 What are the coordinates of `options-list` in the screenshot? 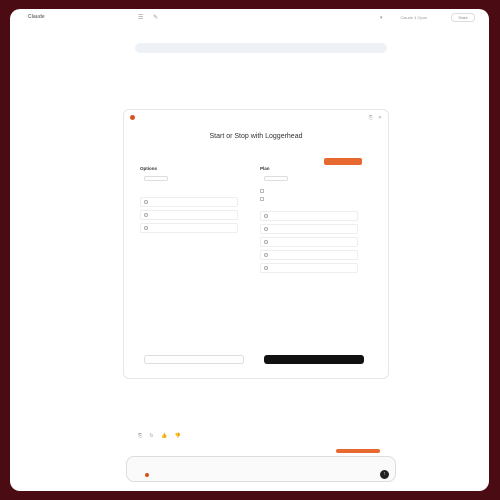 It's located at (190, 215).